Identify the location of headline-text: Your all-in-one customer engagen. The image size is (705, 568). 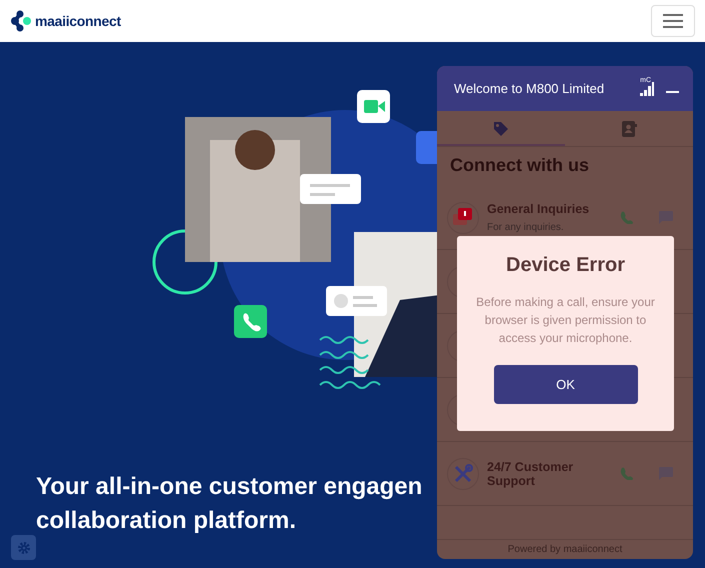
(229, 487).